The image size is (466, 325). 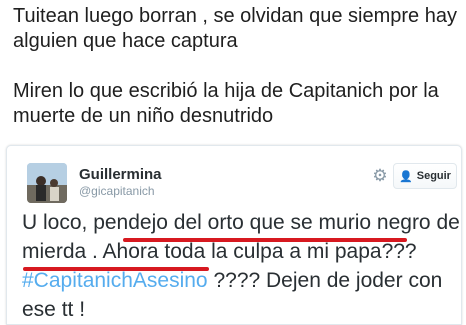 What do you see at coordinates (232, 222) in the screenshot?
I see `tweet-text-underlined-1: pendejo del orto que se murio` at bounding box center [232, 222].